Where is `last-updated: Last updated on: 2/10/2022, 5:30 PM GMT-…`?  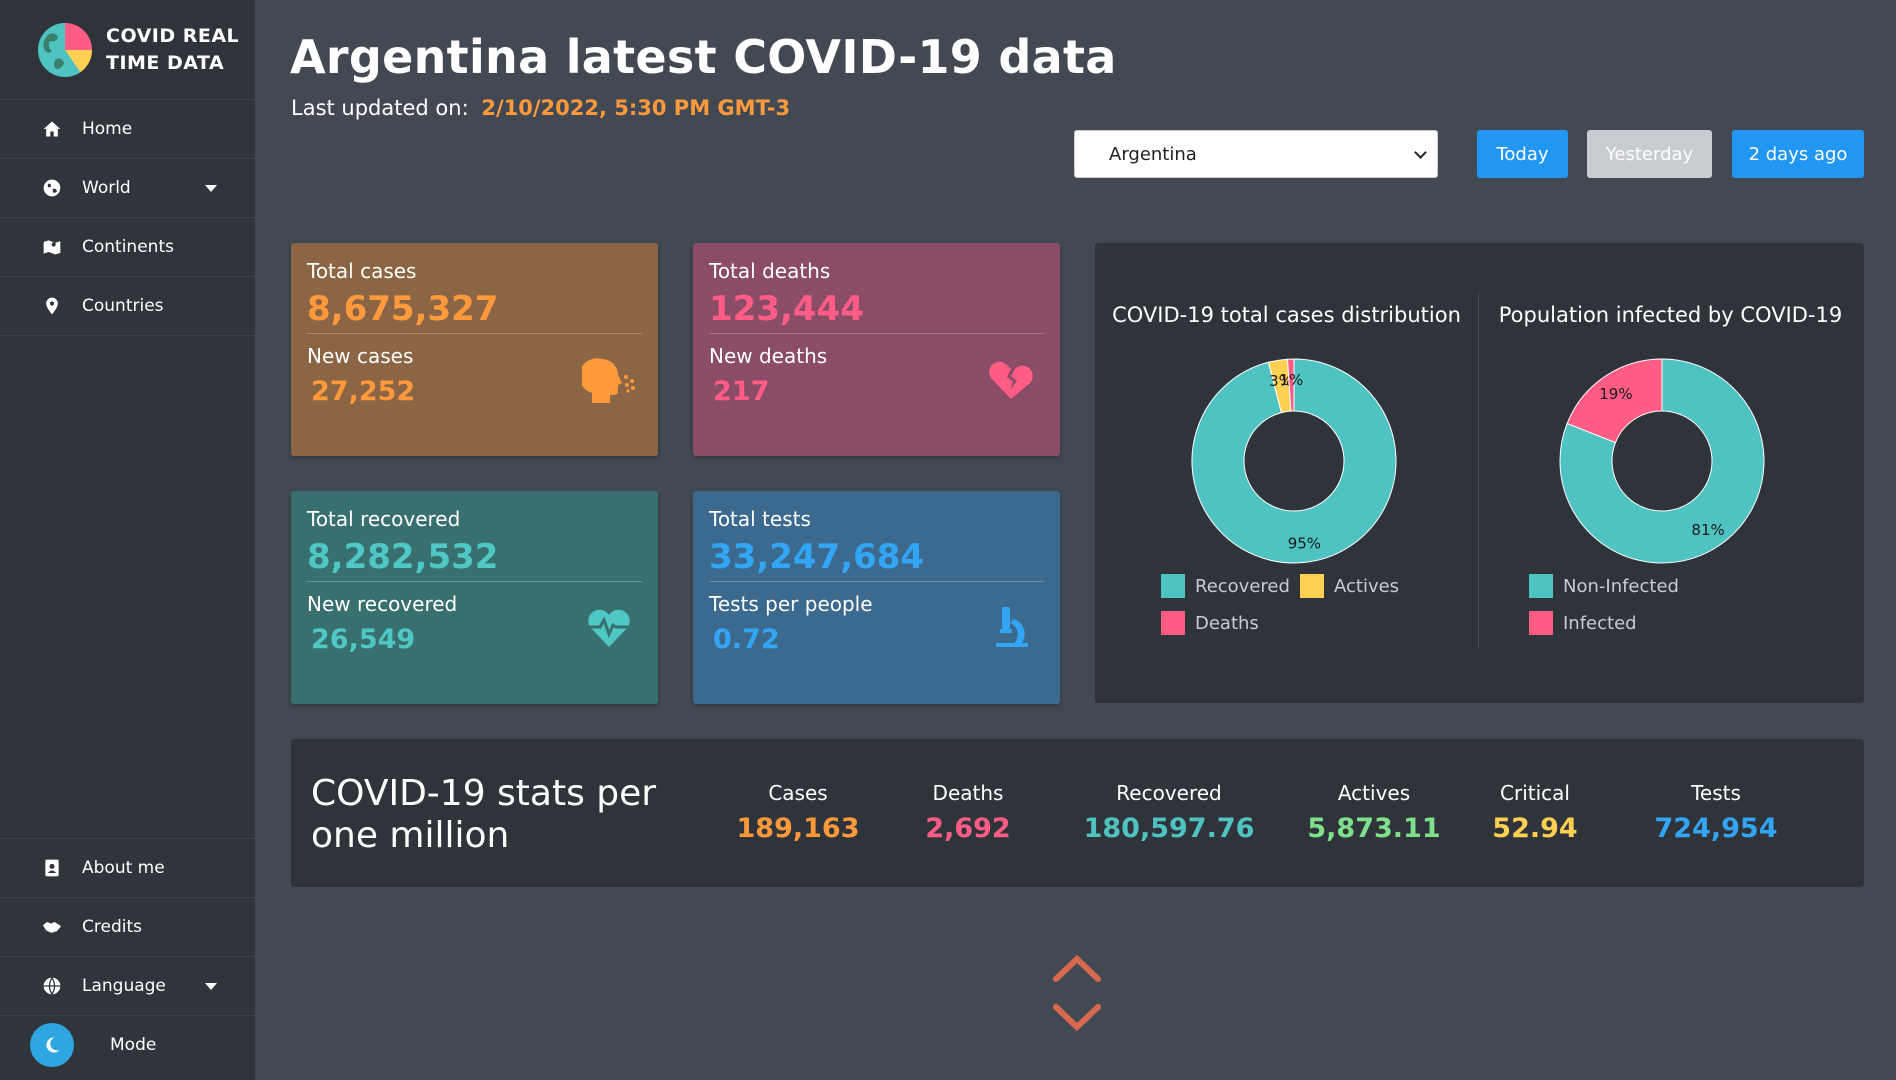 last-updated: Last updated on: 2/10/2022, 5:30 PM GMT-… is located at coordinates (540, 108).